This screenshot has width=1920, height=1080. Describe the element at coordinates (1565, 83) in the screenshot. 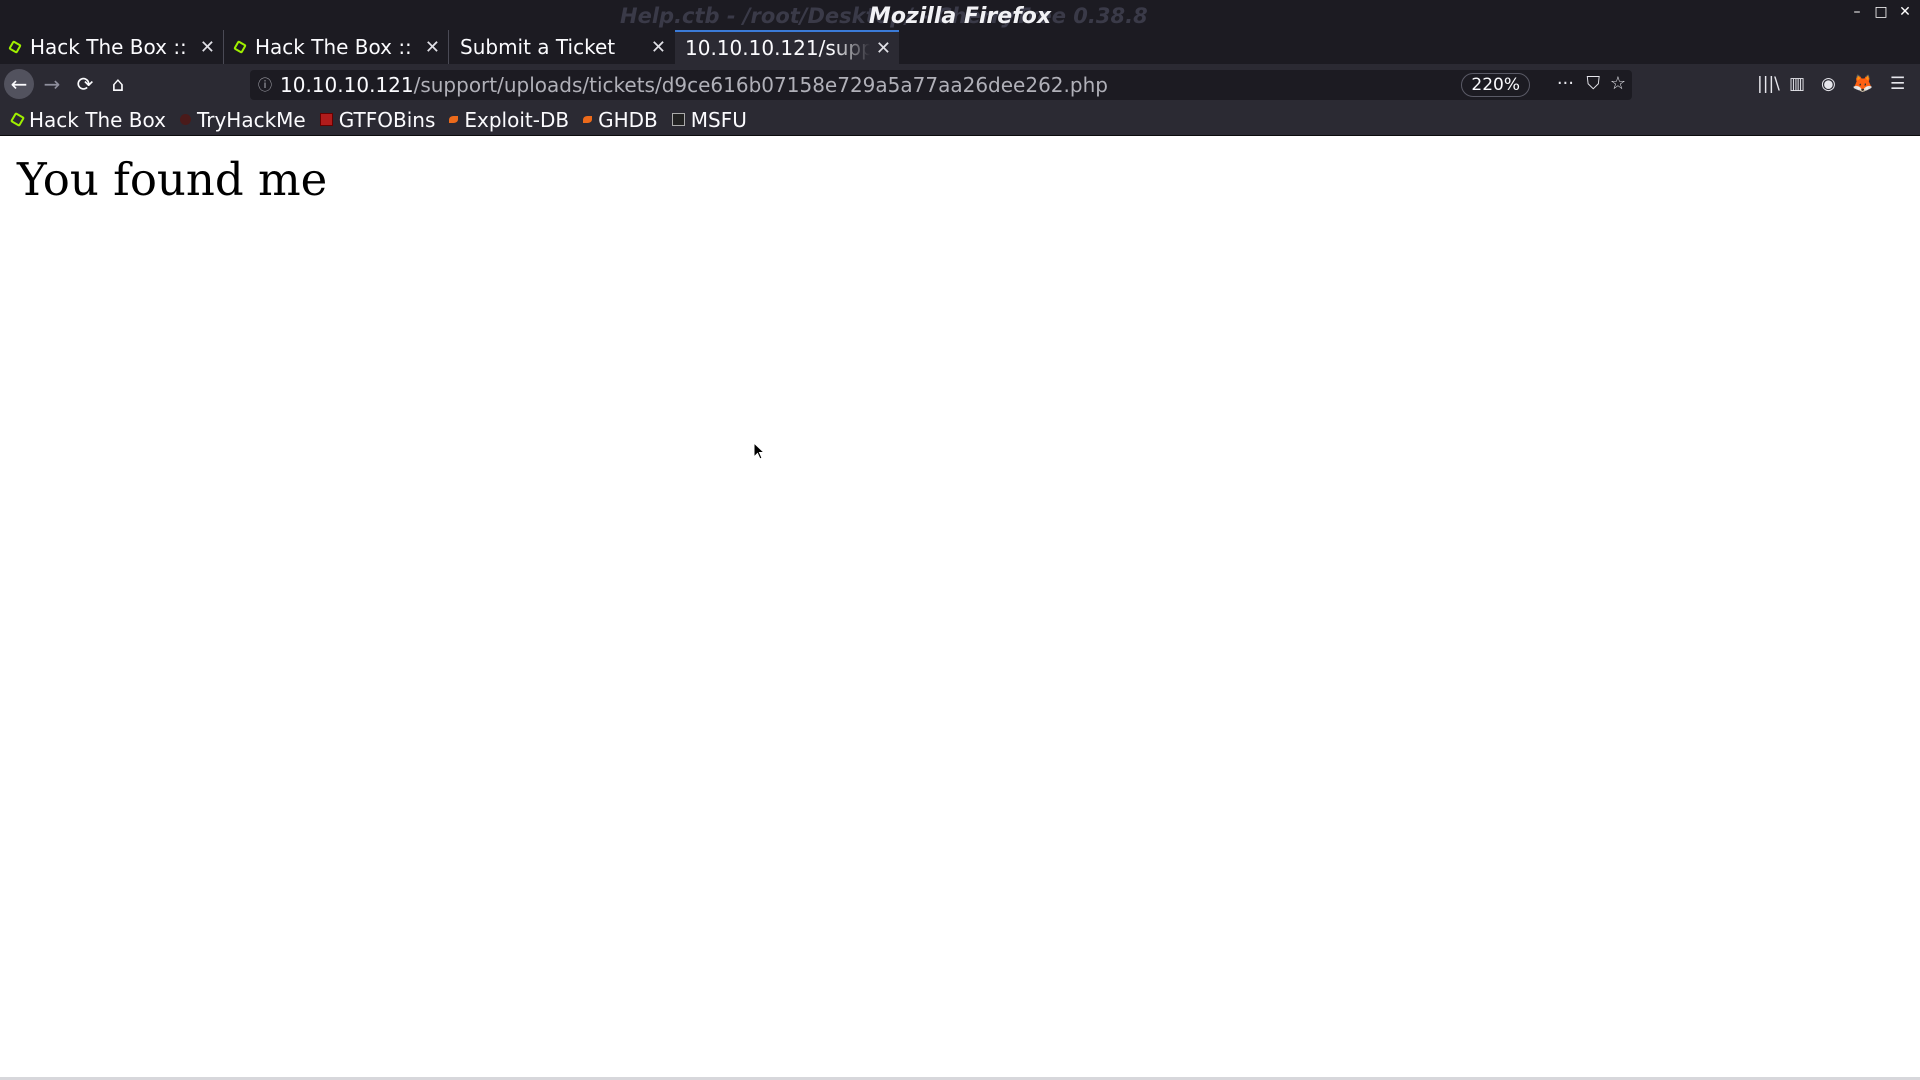

I see `page-actions-icon: ···` at that location.